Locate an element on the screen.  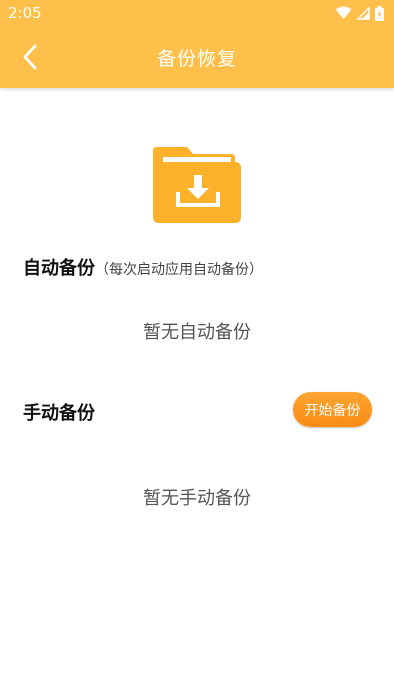
app-bar: 备份恢复 is located at coordinates (197, 57).